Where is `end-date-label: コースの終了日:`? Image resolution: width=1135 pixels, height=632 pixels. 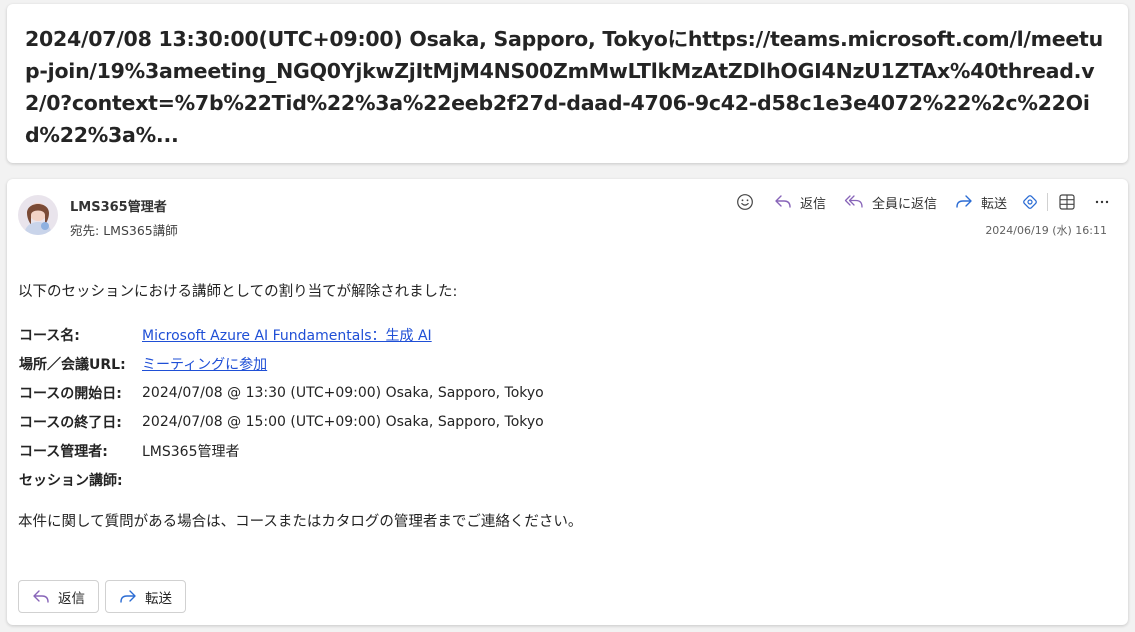
end-date-label: コースの終了日: is located at coordinates (70, 422).